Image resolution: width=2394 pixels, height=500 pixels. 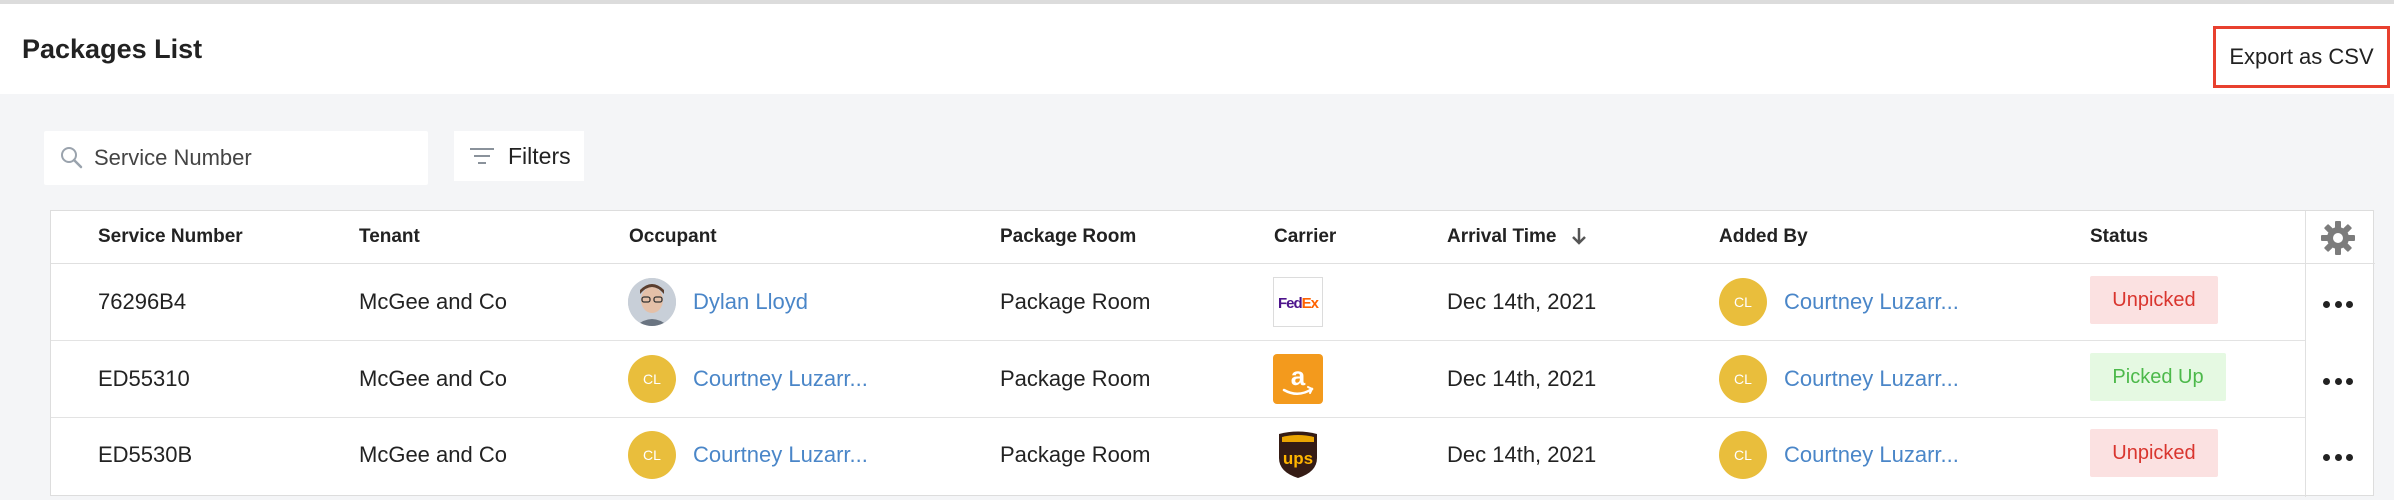 I want to click on search-input, so click(x=254, y=158).